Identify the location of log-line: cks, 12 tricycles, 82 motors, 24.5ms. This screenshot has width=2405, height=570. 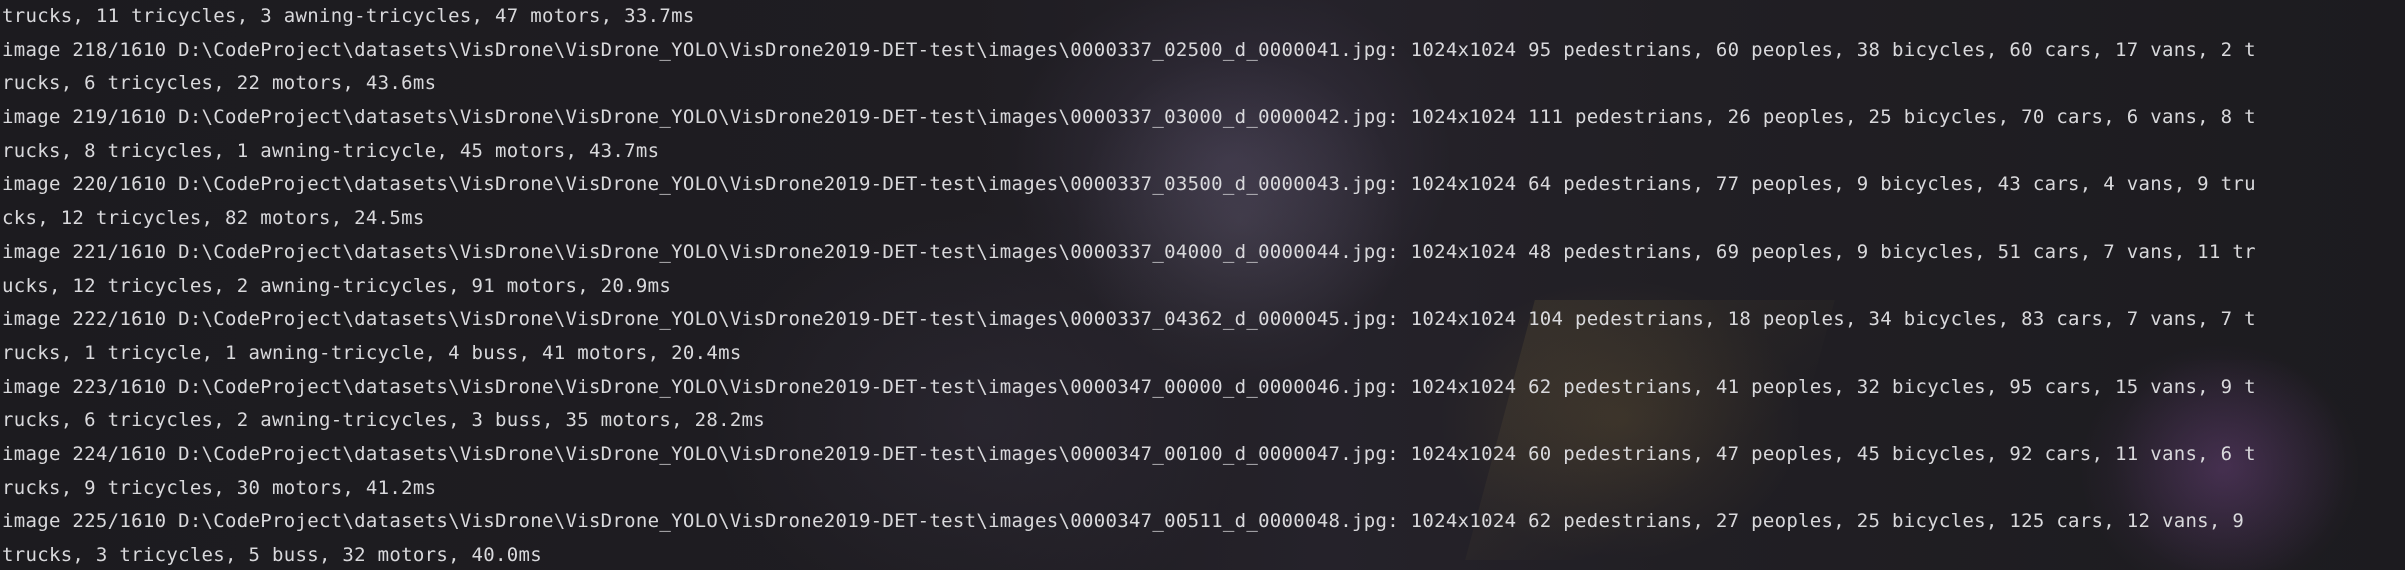
(213, 218).